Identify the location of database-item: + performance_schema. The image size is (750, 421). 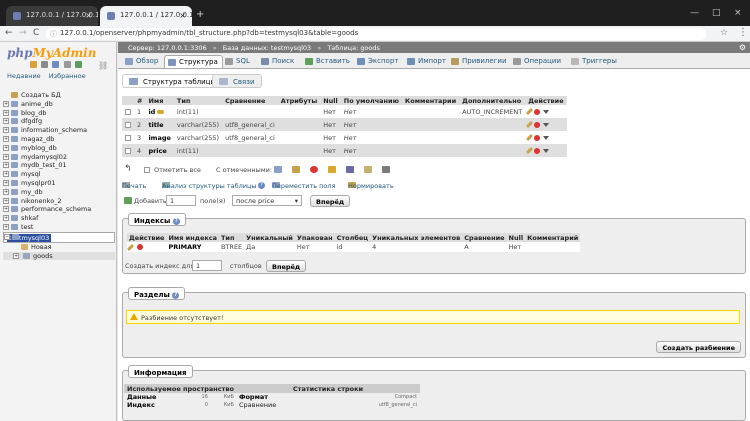
(59, 209).